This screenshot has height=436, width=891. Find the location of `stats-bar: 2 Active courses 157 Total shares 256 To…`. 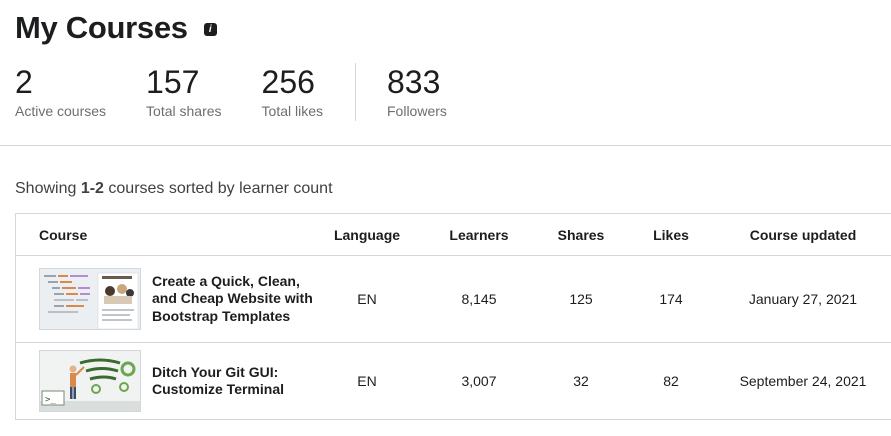

stats-bar: 2 Active courses 157 Total shares 256 To… is located at coordinates (251, 92).